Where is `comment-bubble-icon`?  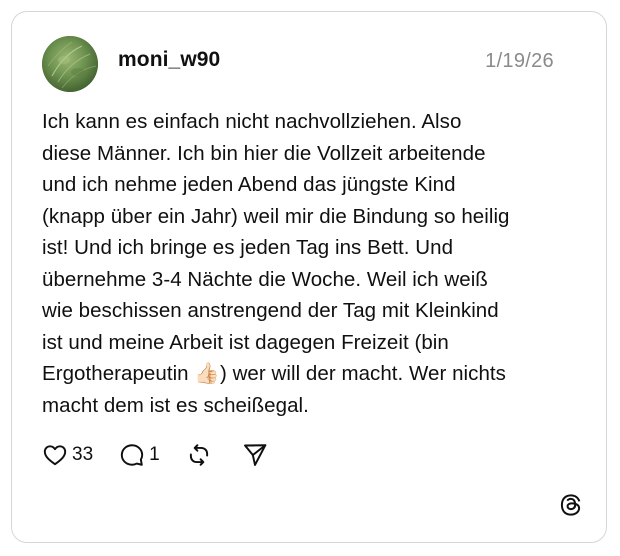 comment-bubble-icon is located at coordinates (132, 455).